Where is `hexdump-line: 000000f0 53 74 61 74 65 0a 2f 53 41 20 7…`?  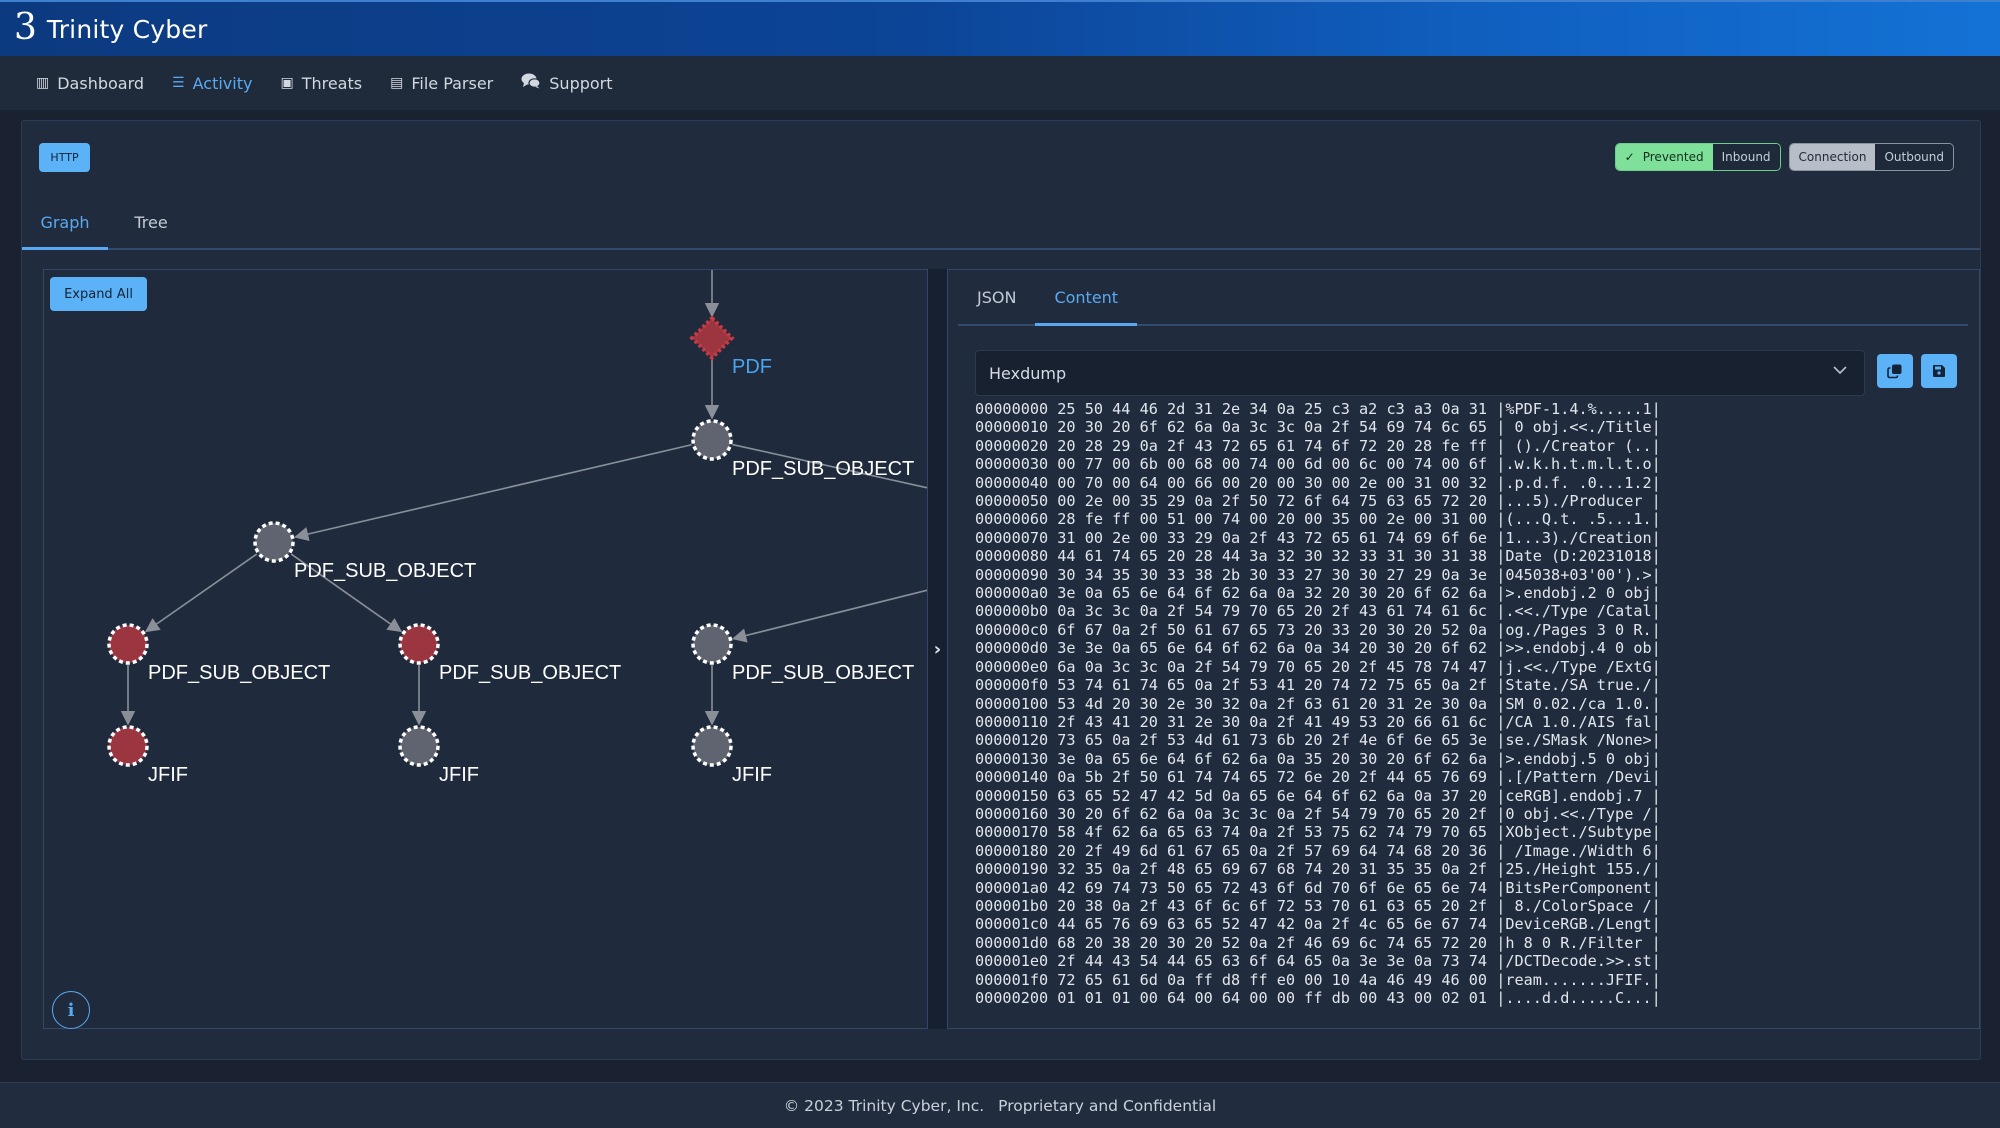
hexdump-line: 000000f0 53 74 61 74 65 0a 2f 53 41 20 7… is located at coordinates (1318, 685).